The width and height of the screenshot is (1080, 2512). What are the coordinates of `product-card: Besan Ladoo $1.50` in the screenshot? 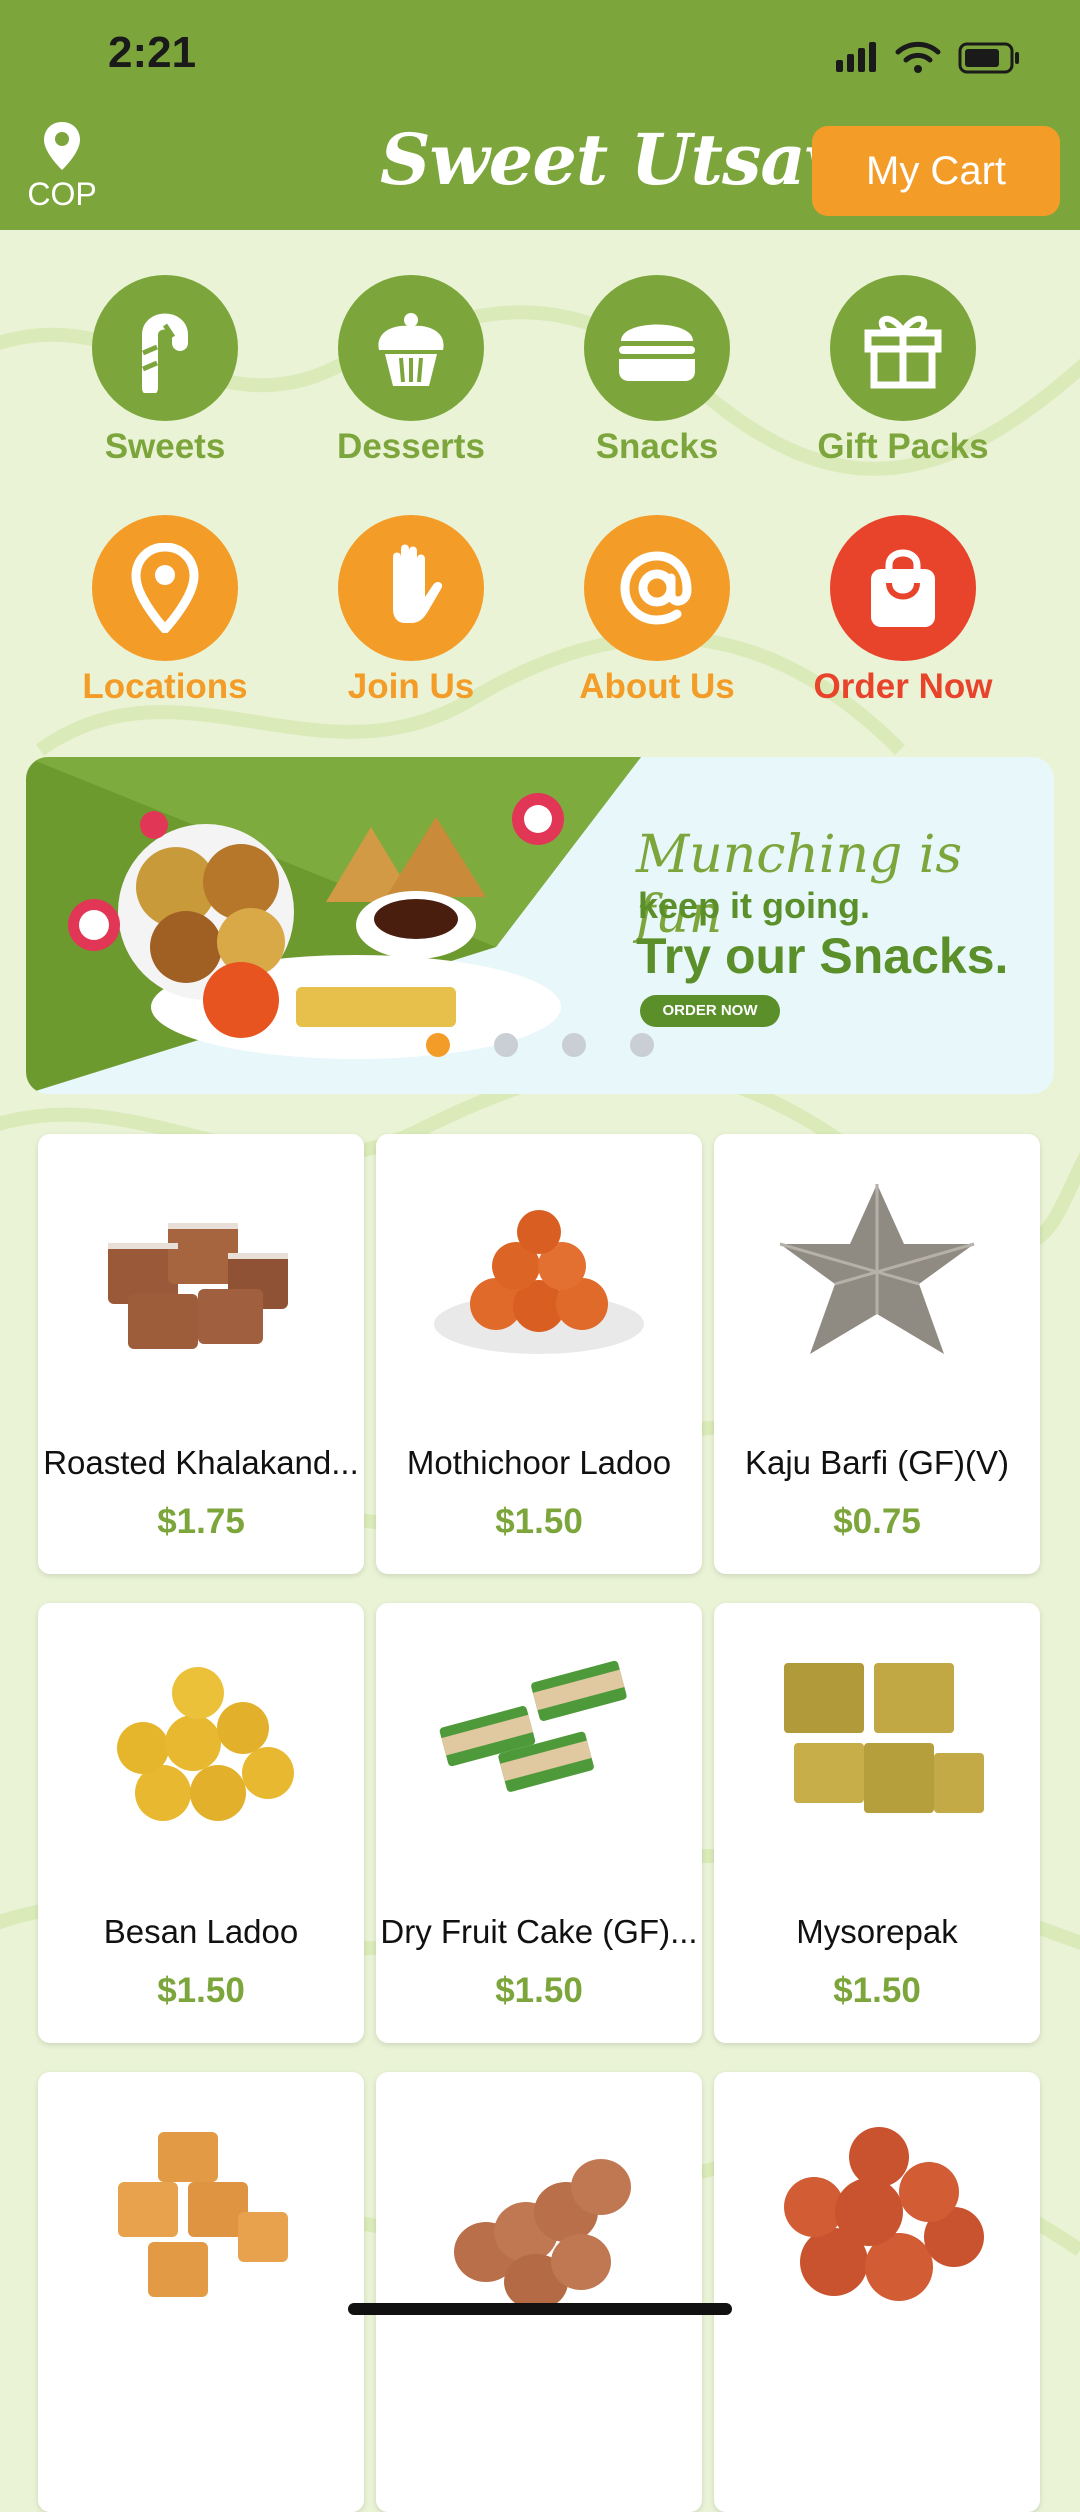 It's located at (201, 1823).